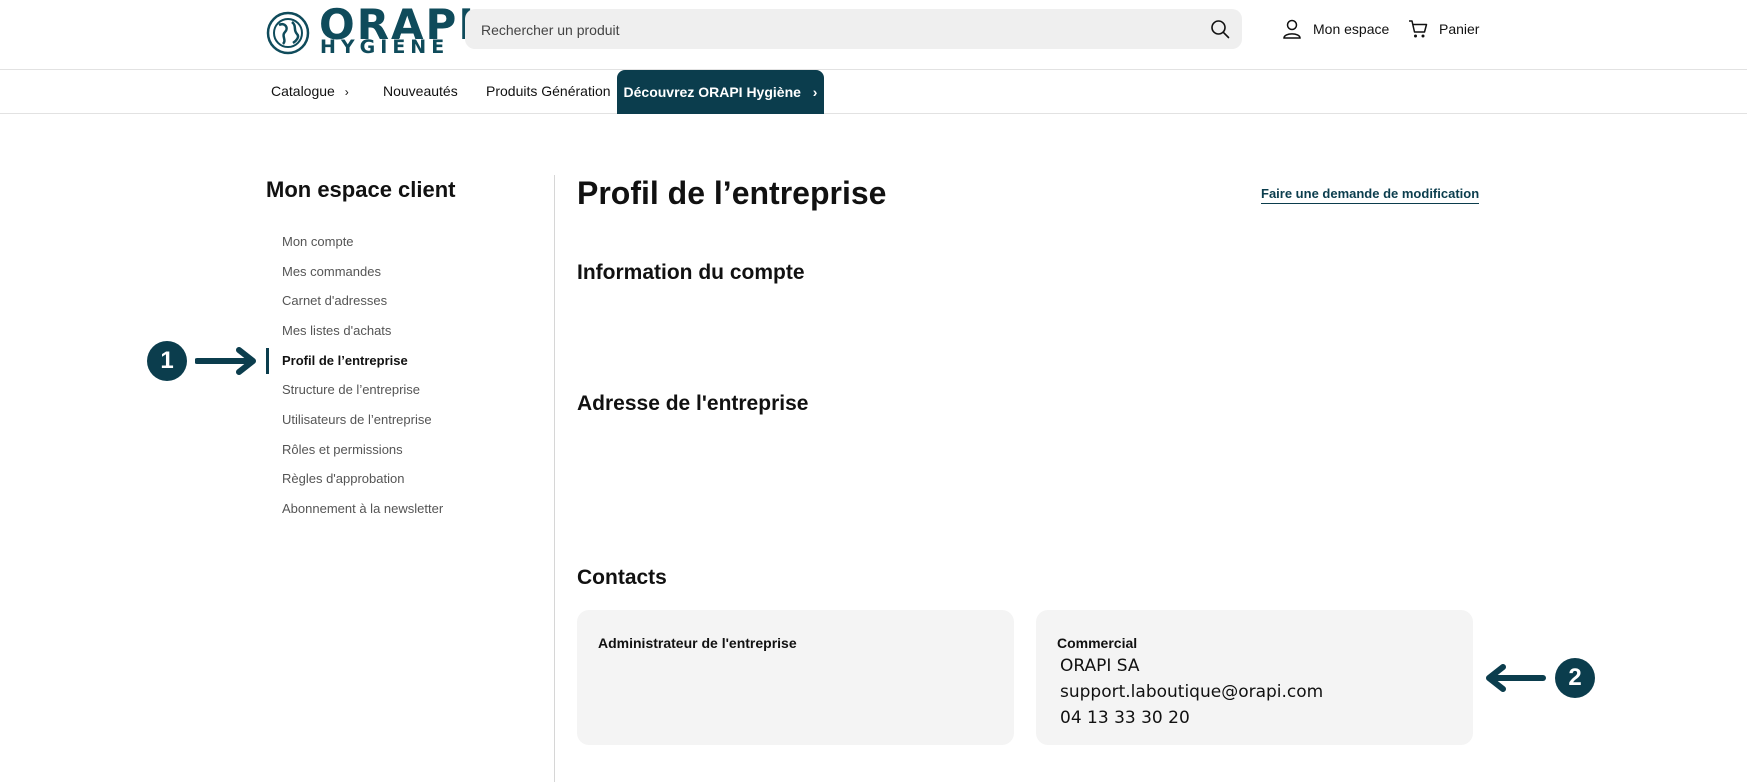 The image size is (1747, 782). I want to click on sidebar-item-mon-compte: Mon compte, so click(318, 241).